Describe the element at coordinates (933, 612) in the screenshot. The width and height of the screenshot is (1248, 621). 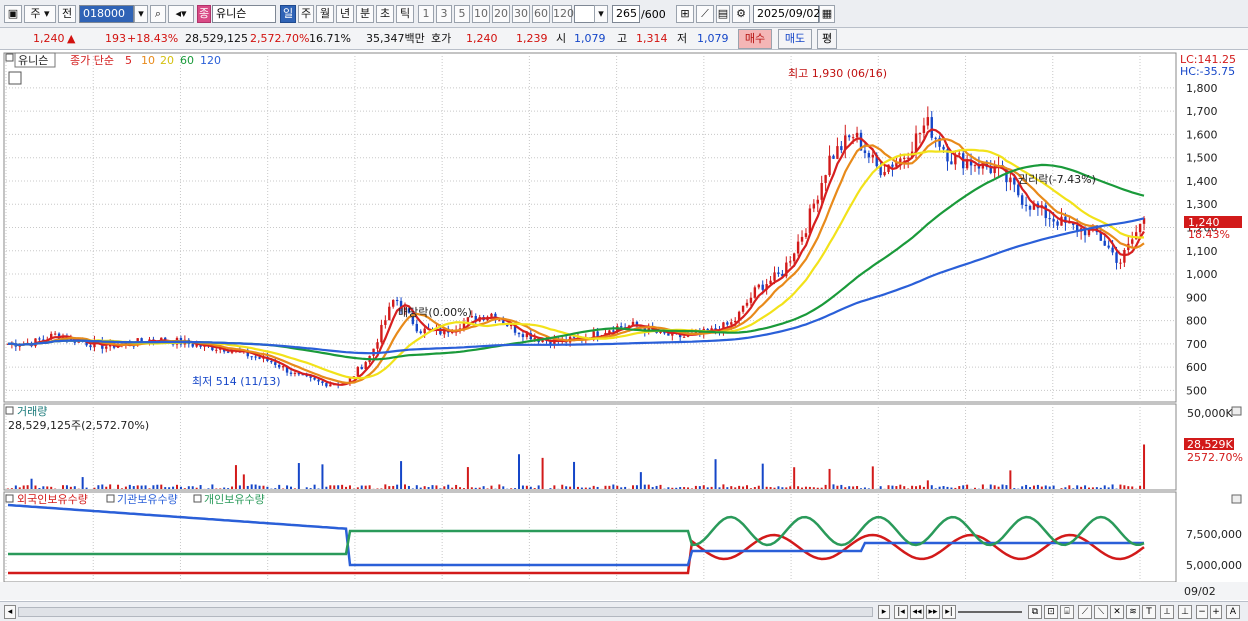
I see `go-next-icon: ▸▸` at that location.